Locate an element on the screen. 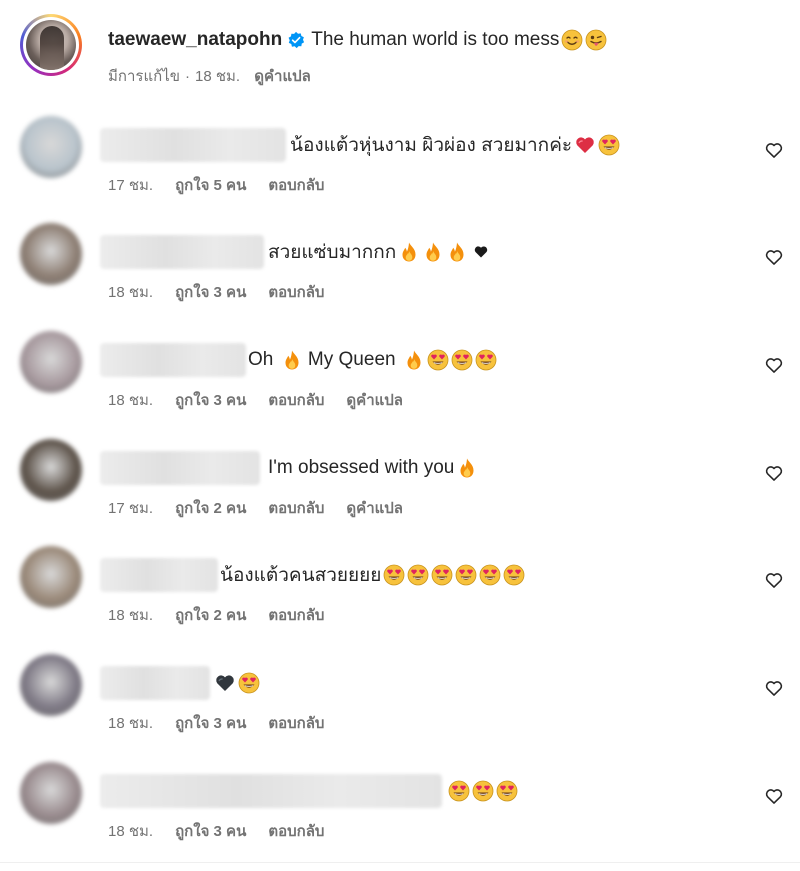  smiling-face-icon is located at coordinates (572, 40).